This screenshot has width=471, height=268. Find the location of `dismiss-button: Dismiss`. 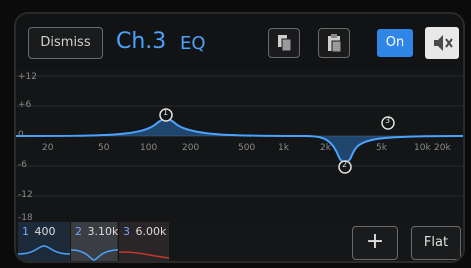

dismiss-button: Dismiss is located at coordinates (65, 43).